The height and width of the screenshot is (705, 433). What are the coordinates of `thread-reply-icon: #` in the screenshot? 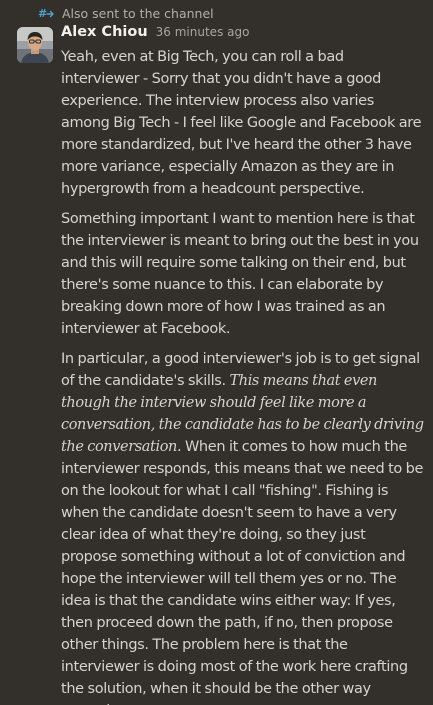 It's located at (47, 13).